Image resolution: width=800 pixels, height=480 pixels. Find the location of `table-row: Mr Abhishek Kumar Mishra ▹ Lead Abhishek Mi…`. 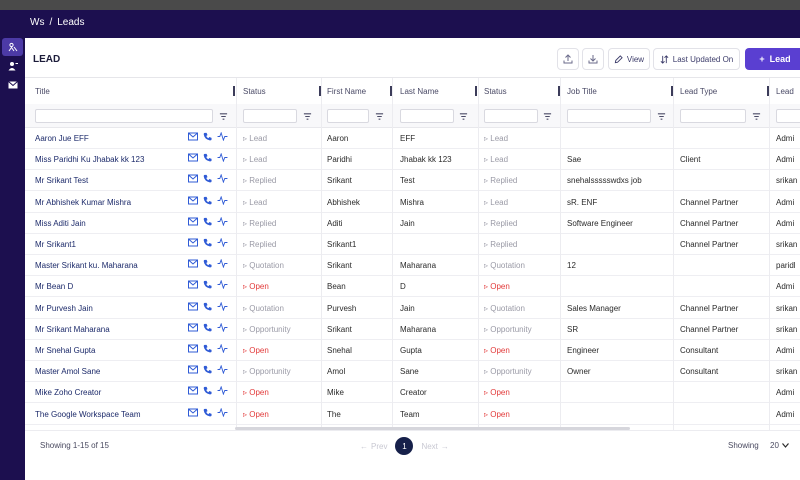

table-row: Mr Abhishek Kumar Mishra ▹ Lead Abhishek Mi… is located at coordinates (412, 202).